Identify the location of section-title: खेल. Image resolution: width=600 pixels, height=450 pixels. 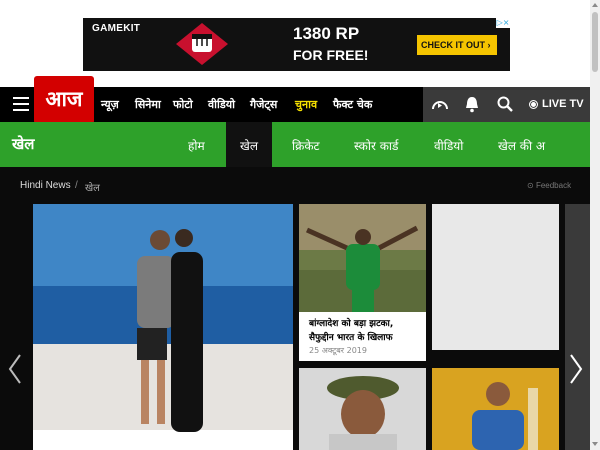
(23, 144).